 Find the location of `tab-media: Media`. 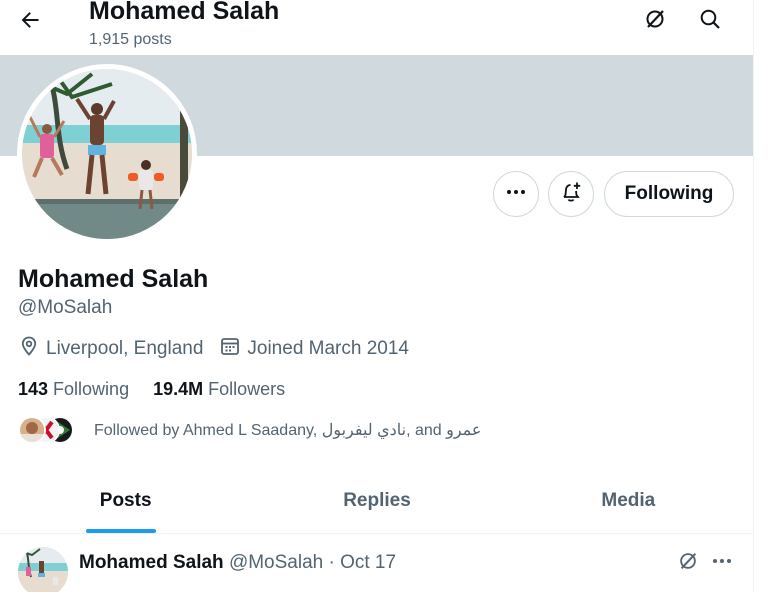

tab-media: Media is located at coordinates (628, 500).